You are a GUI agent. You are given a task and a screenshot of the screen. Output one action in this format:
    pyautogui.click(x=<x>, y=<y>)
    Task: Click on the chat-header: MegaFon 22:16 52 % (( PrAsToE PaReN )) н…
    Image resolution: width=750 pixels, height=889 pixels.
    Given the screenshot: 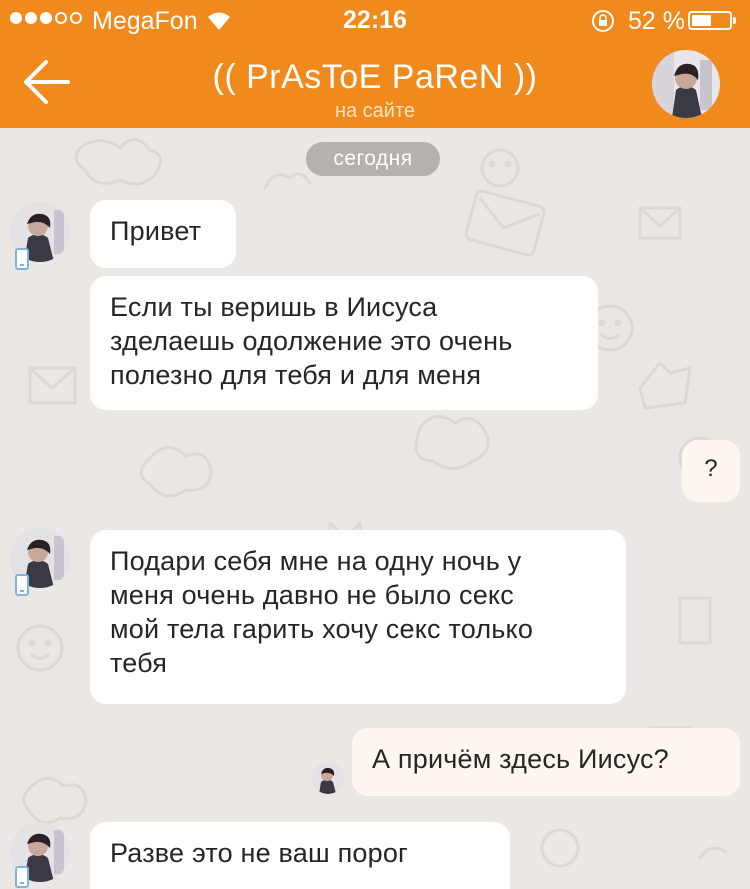 What is the action you would take?
    pyautogui.click(x=375, y=64)
    